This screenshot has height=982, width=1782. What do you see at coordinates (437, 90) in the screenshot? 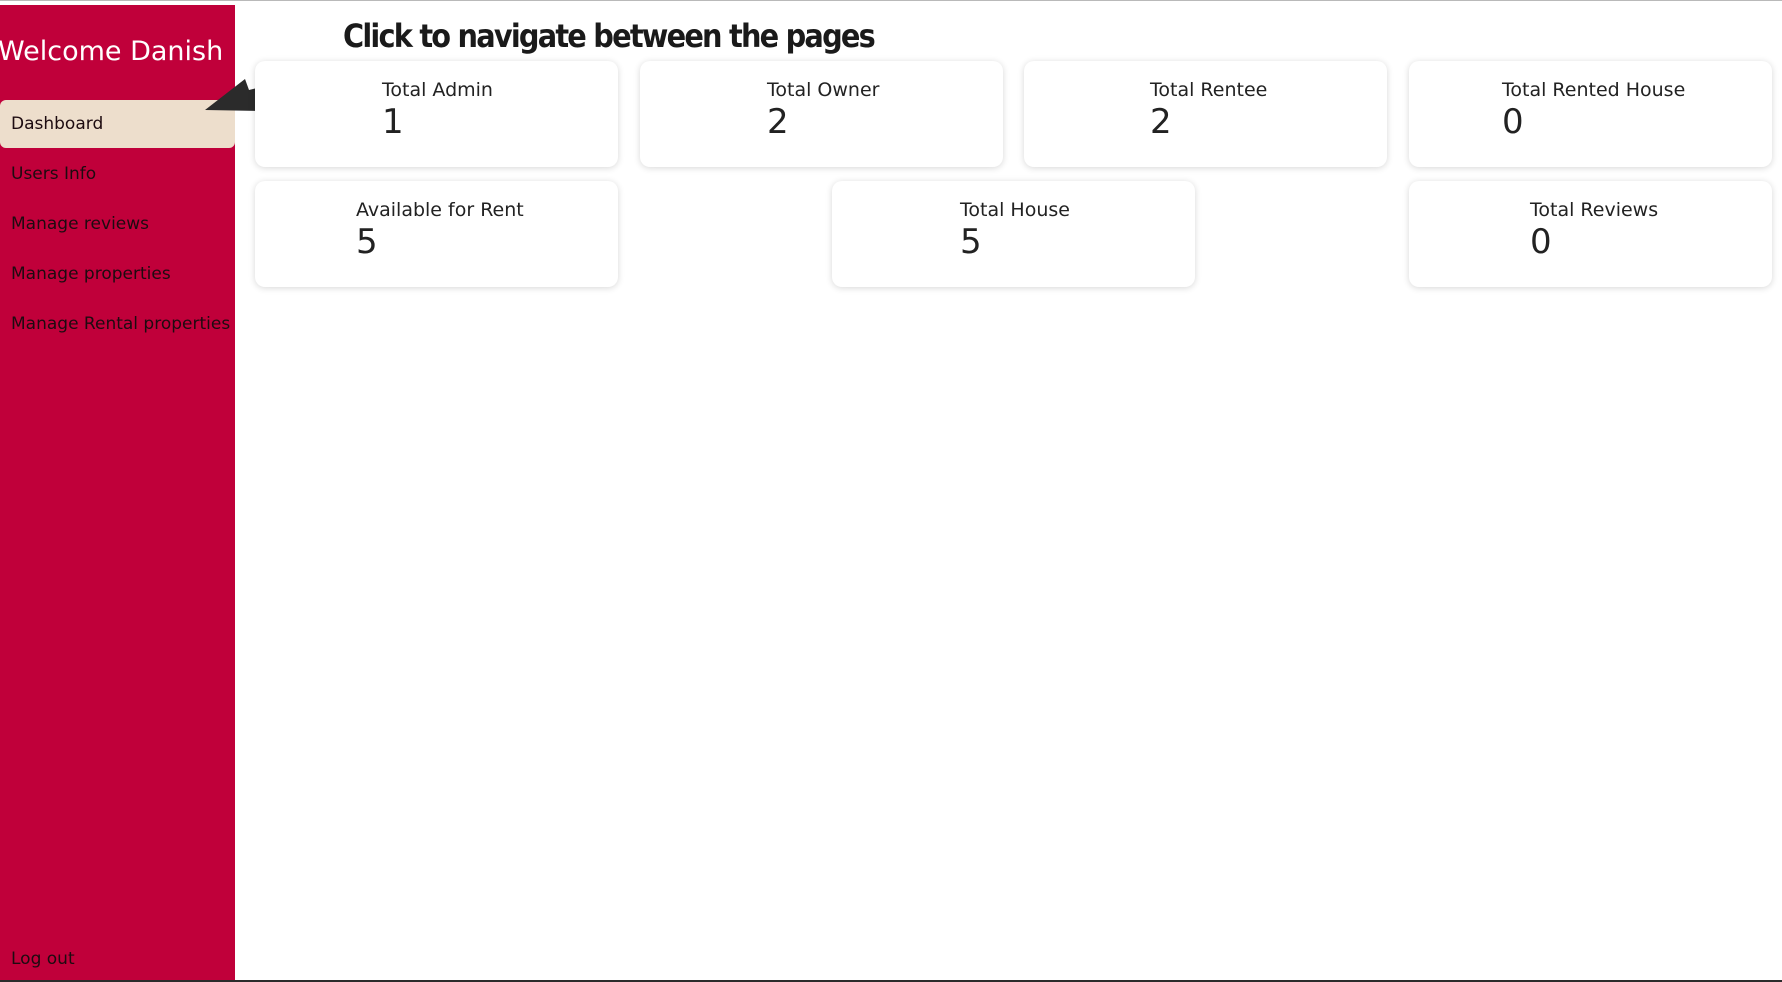
I see `stat-label: Total Admin` at bounding box center [437, 90].